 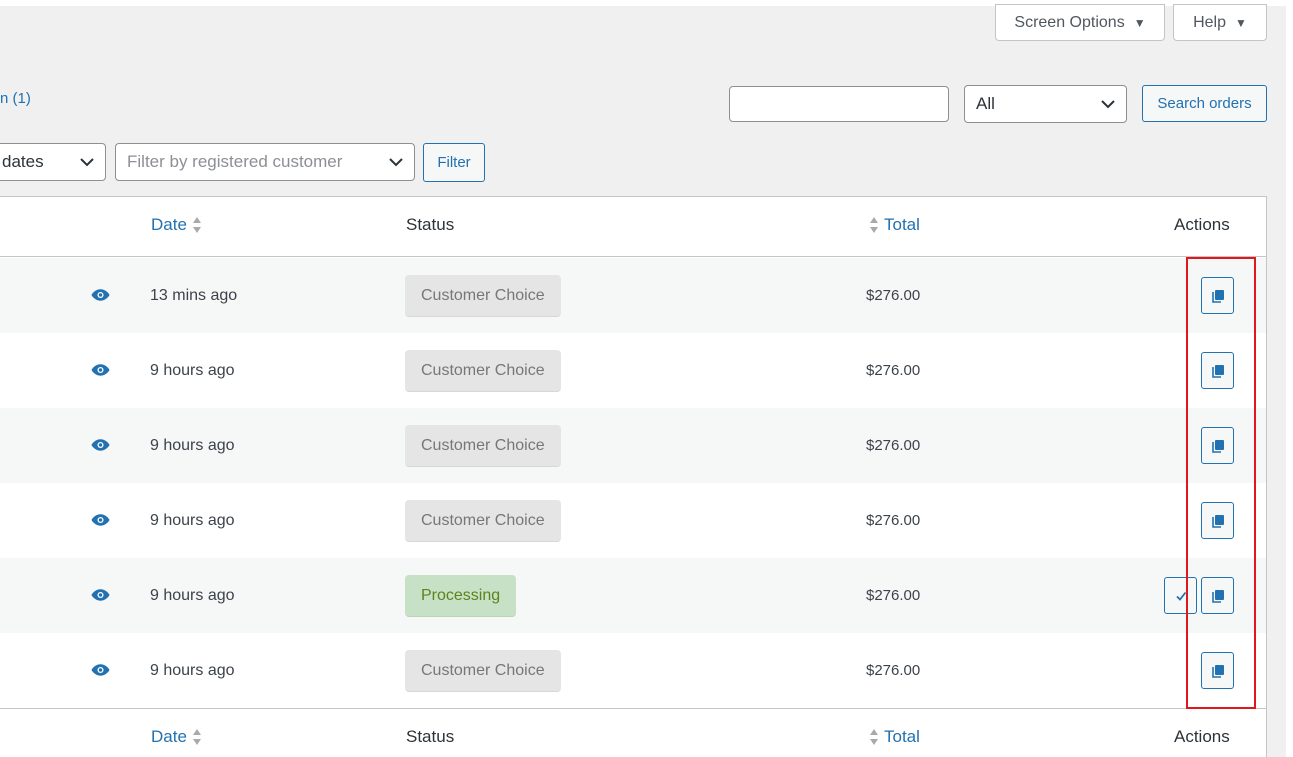 I want to click on order-date: 13 mins ago, so click(x=194, y=295).